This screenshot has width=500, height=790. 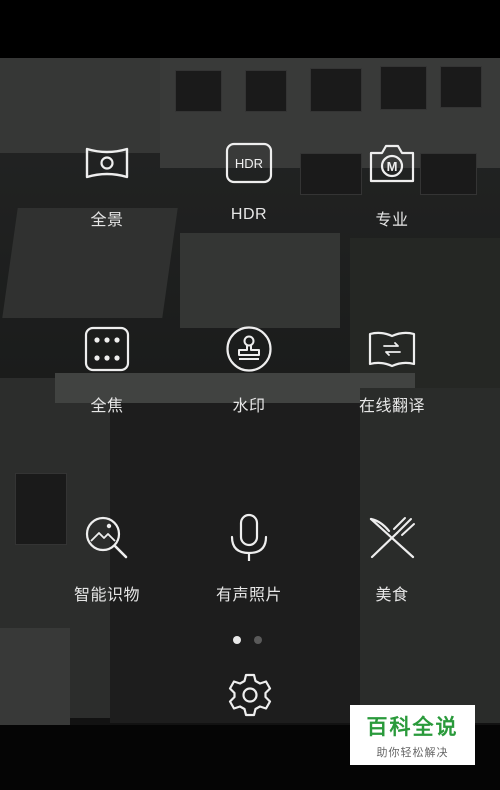 What do you see at coordinates (107, 349) in the screenshot?
I see `all-focus-grid-icon` at bounding box center [107, 349].